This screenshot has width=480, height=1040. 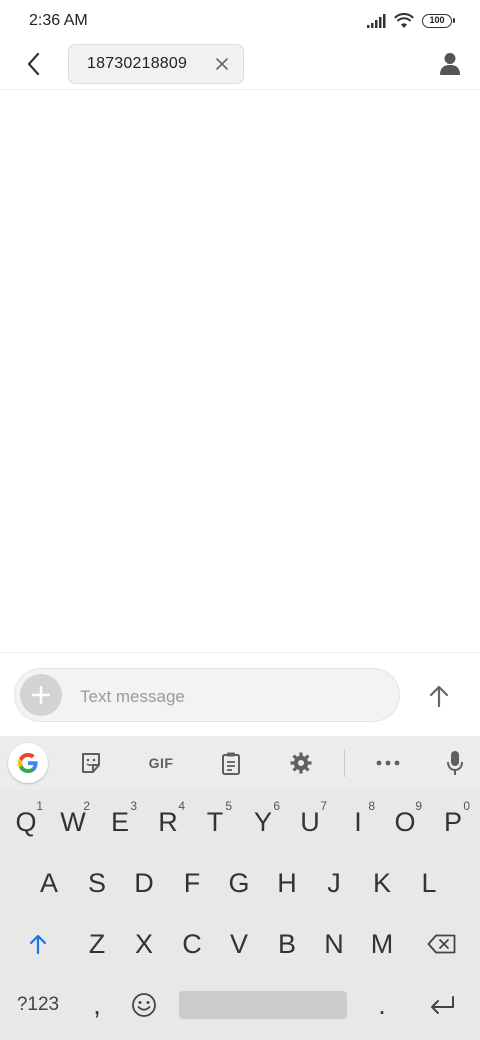 I want to click on emoji-key, so click(x=144, y=1005).